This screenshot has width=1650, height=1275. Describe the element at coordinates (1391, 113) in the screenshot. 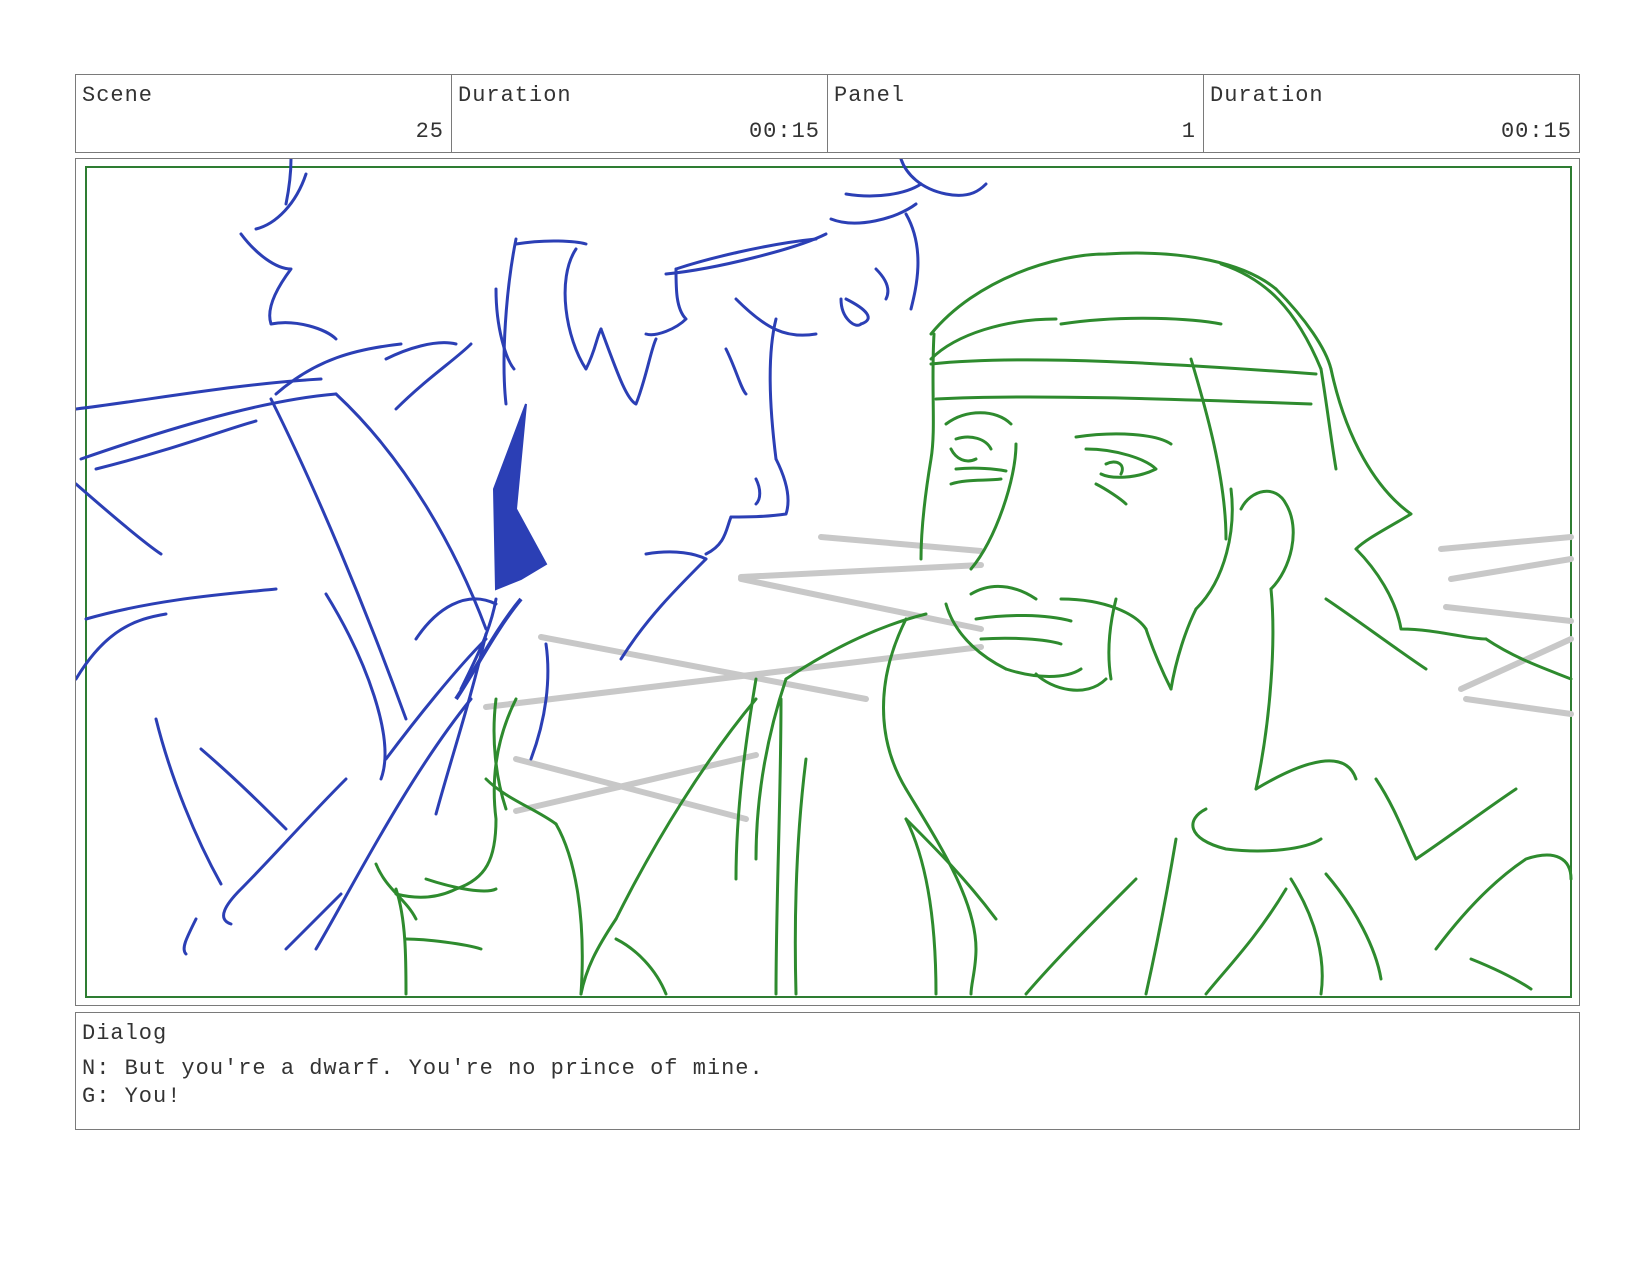

I see `panel-duration-cell: Duration 00:15` at that location.